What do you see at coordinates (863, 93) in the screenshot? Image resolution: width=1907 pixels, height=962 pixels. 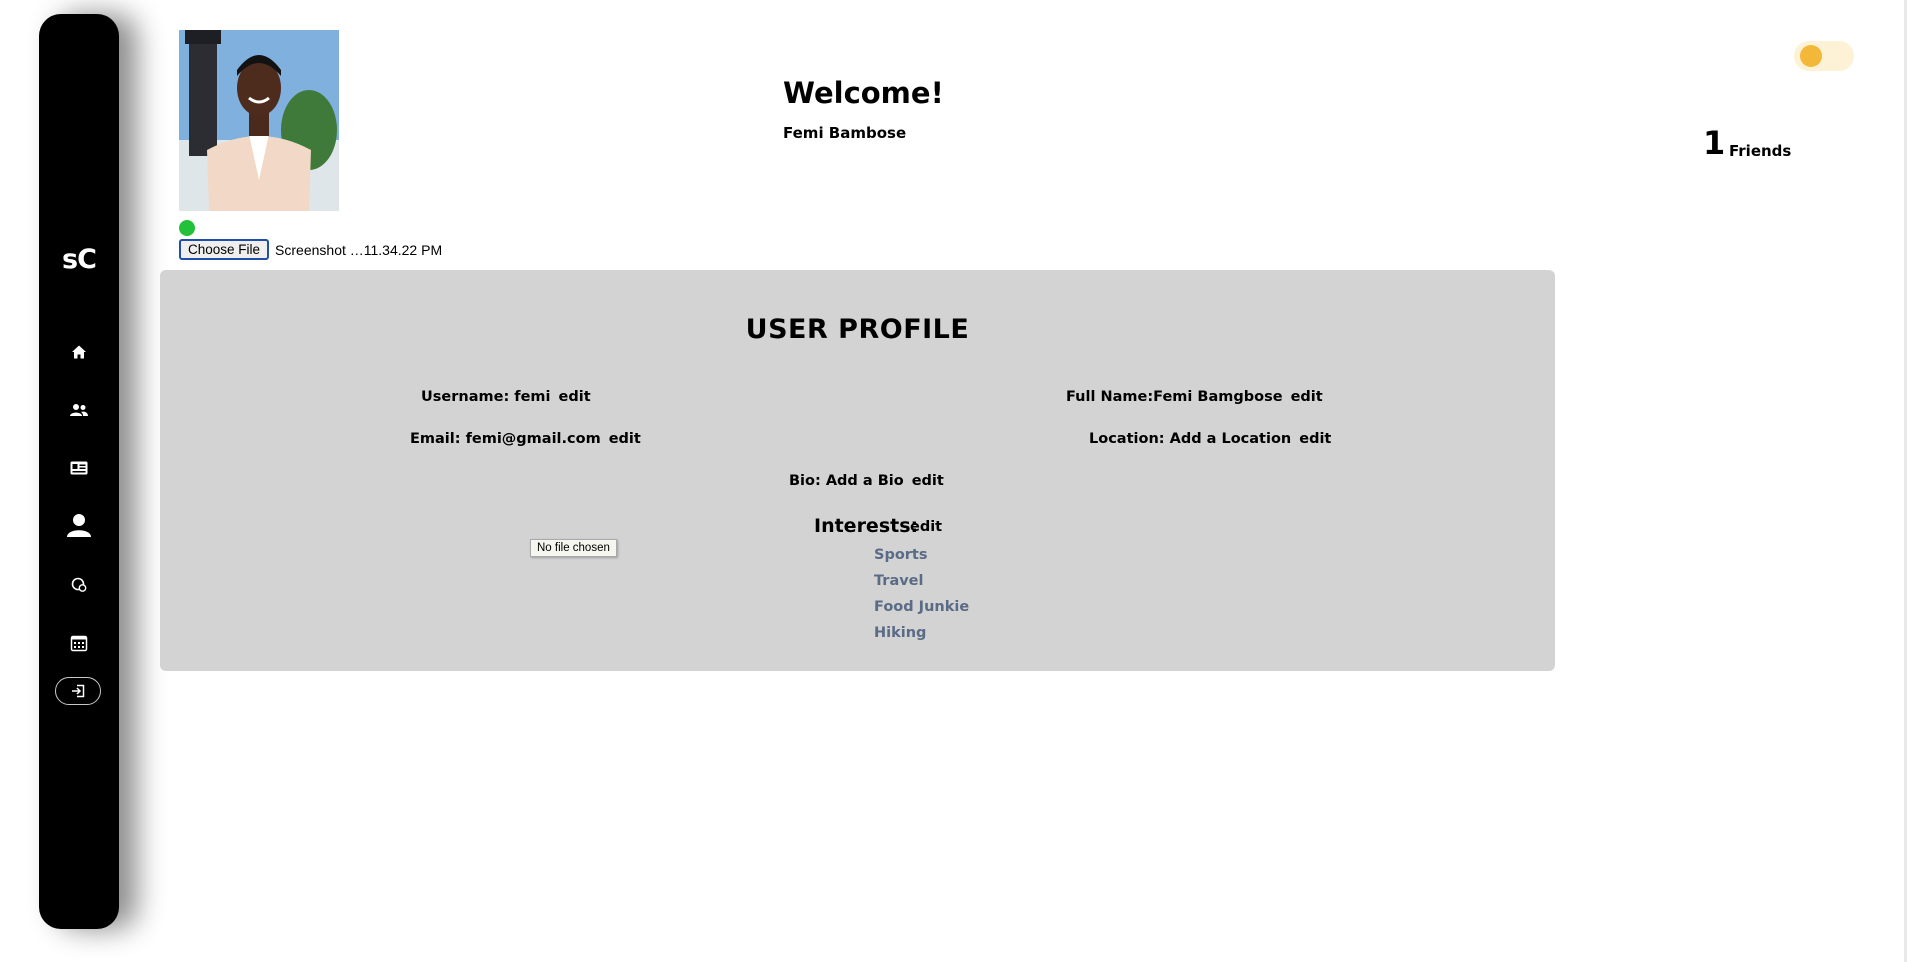 I see `welcome-heading: Welcome!` at bounding box center [863, 93].